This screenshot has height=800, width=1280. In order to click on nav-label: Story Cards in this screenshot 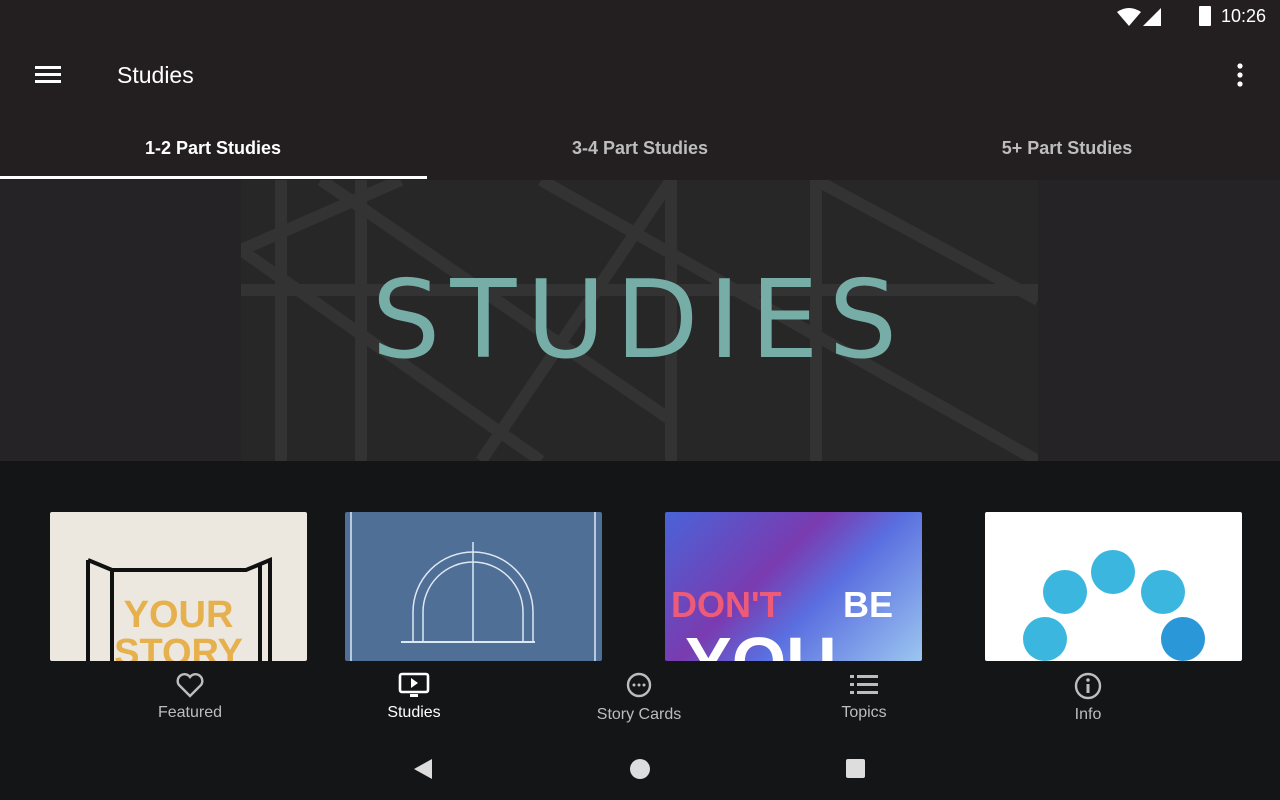, I will do `click(639, 714)`.